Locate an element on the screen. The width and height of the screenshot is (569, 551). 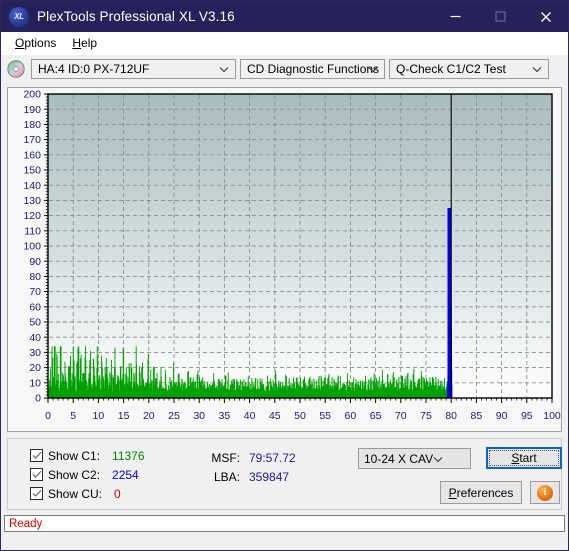
drive-select: HA:4 ID:0 PX-712UF is located at coordinates (133, 69).